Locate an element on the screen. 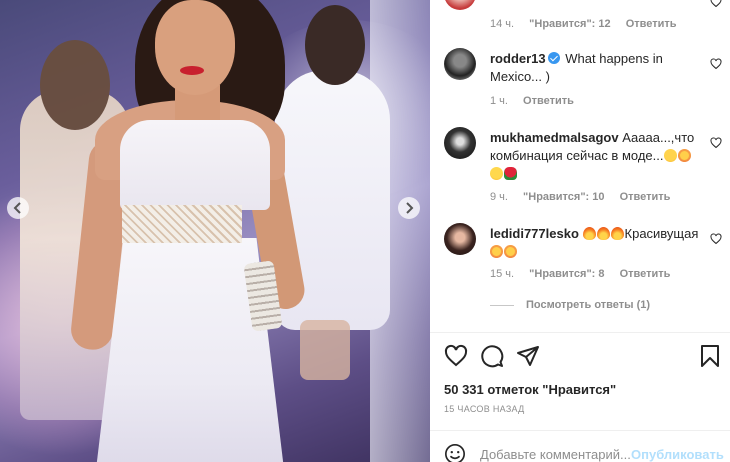 The height and width of the screenshot is (462, 730). comment-username: rodder13 is located at coordinates (518, 58).